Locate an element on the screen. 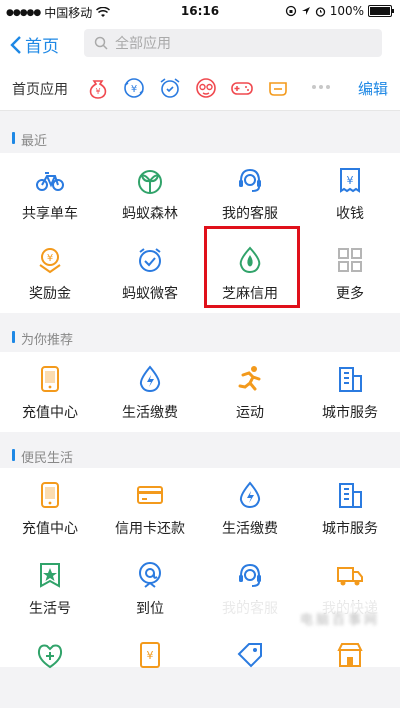 The height and width of the screenshot is (708, 400). app-tile: ¥ 奖励金 is located at coordinates (50, 273).